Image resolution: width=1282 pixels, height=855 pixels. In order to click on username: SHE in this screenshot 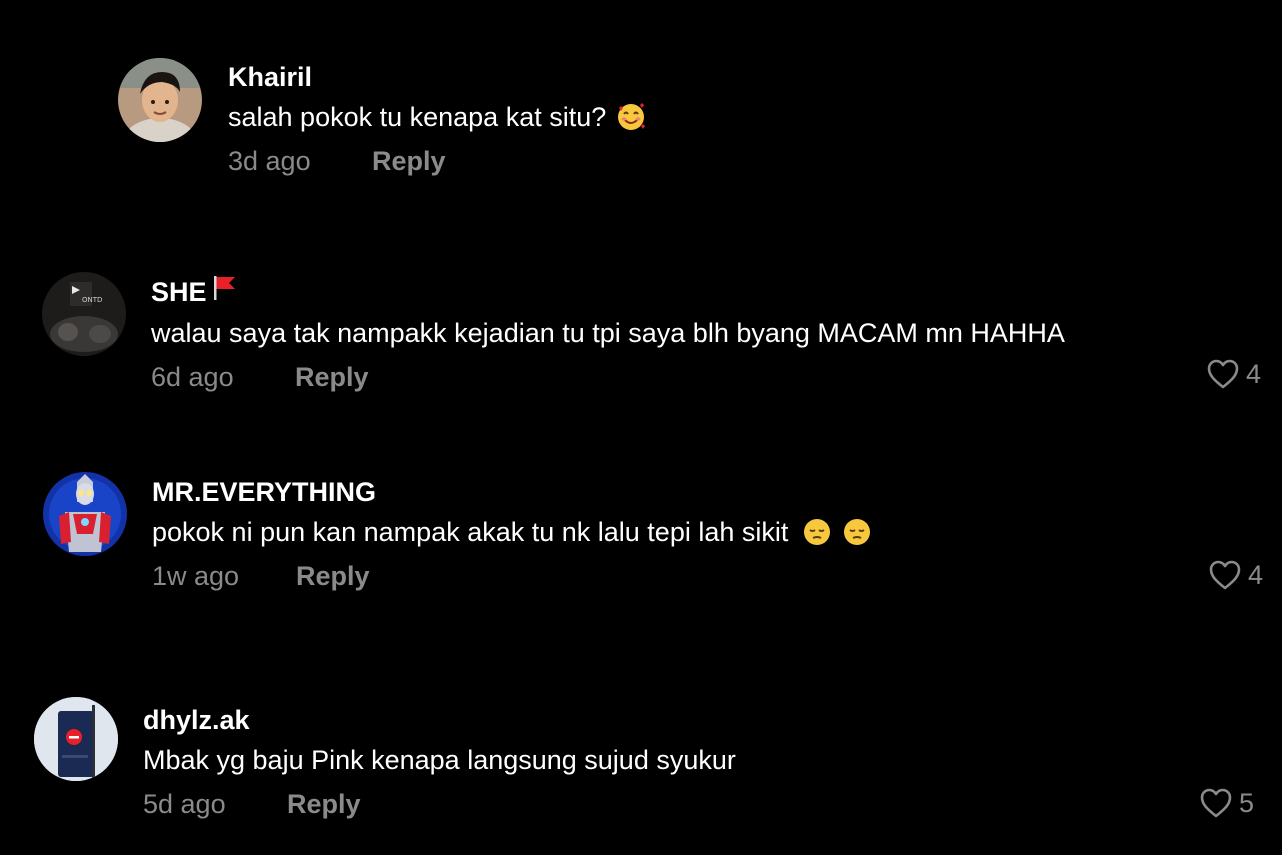, I will do `click(608, 292)`.